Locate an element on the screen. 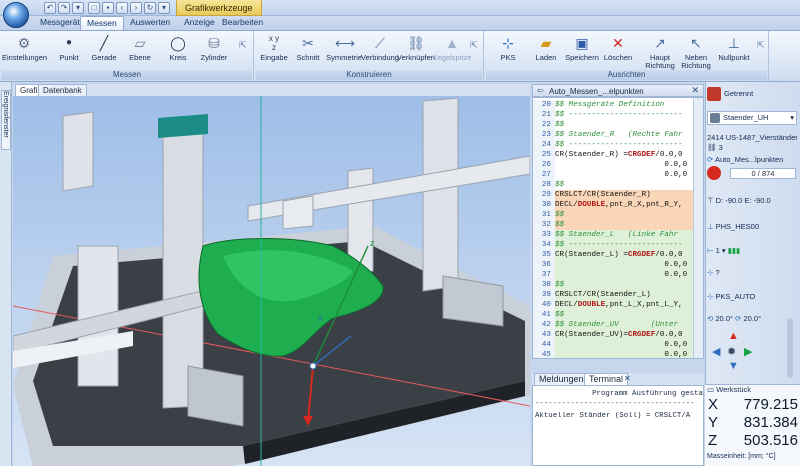 The height and width of the screenshot is (466, 800). tab-label: Terminal is located at coordinates (606, 379).